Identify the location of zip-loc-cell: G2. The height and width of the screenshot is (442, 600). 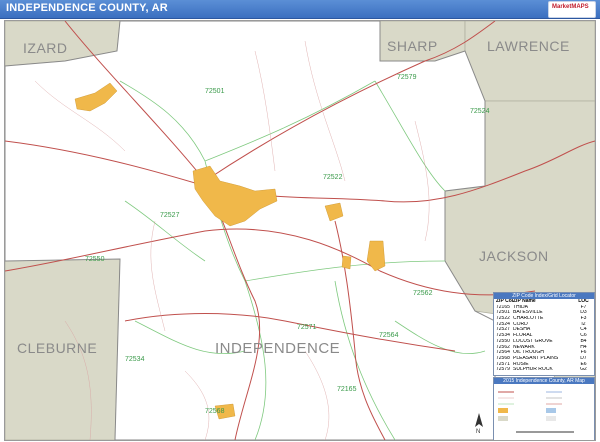
(583, 370).